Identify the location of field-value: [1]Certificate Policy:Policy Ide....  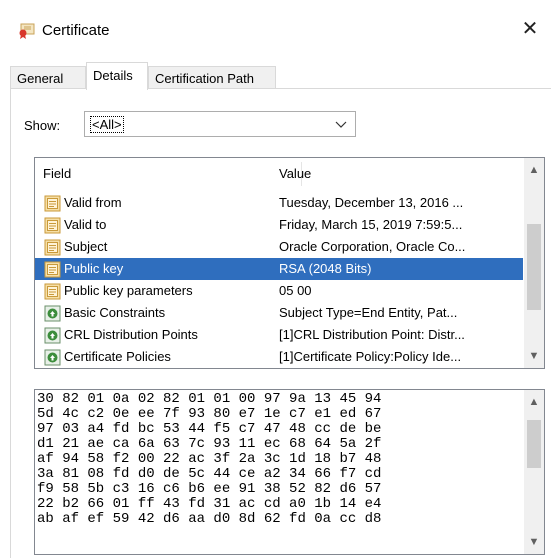
(370, 356).